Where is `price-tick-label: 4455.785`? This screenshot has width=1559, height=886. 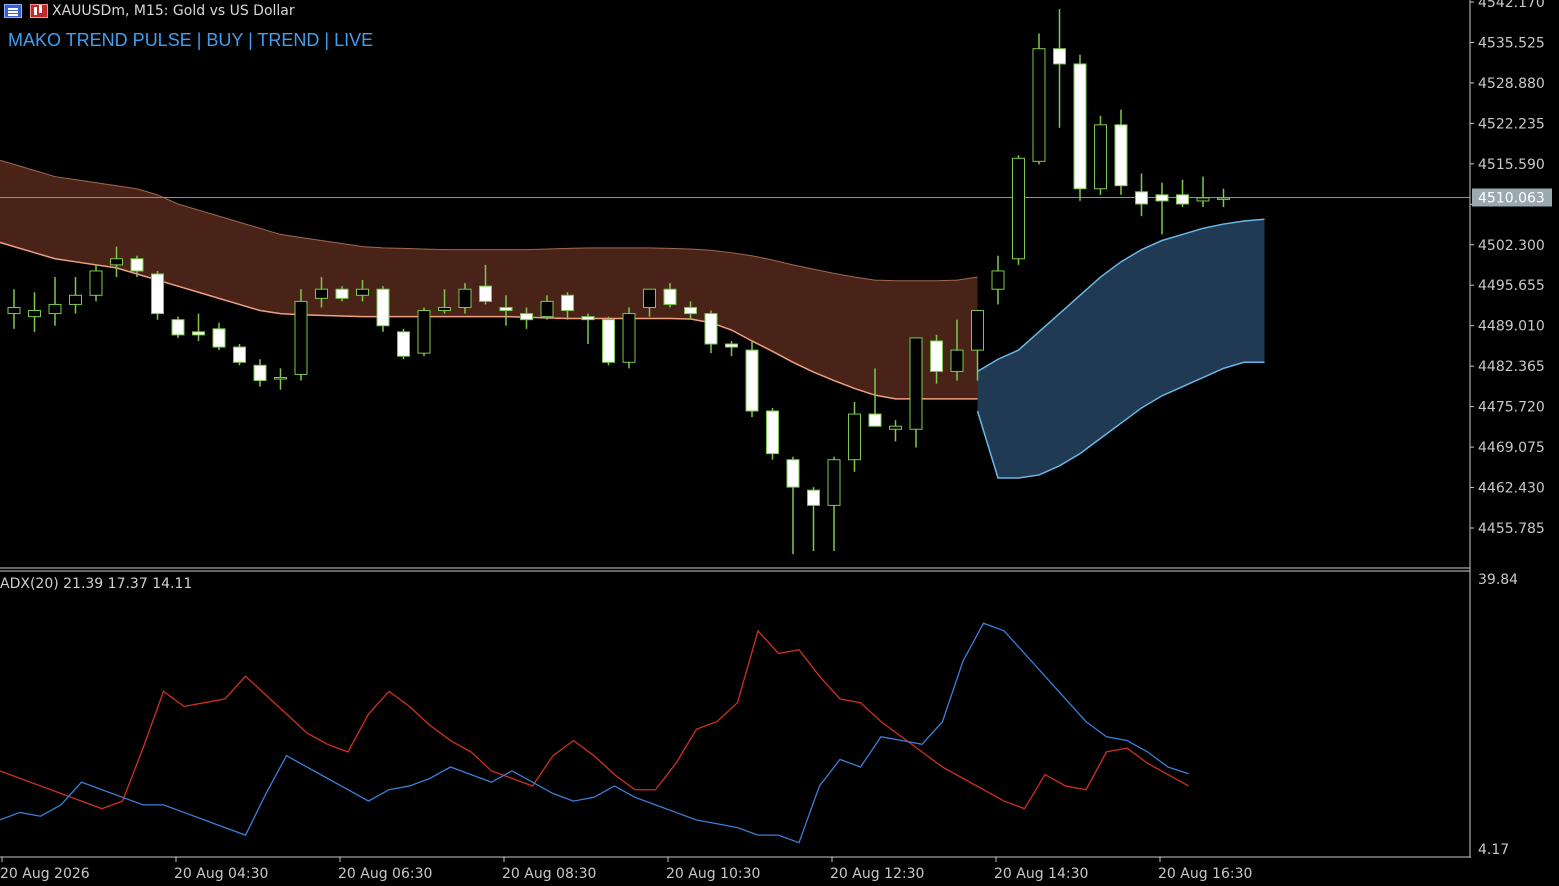
price-tick-label: 4455.785 is located at coordinates (1511, 529).